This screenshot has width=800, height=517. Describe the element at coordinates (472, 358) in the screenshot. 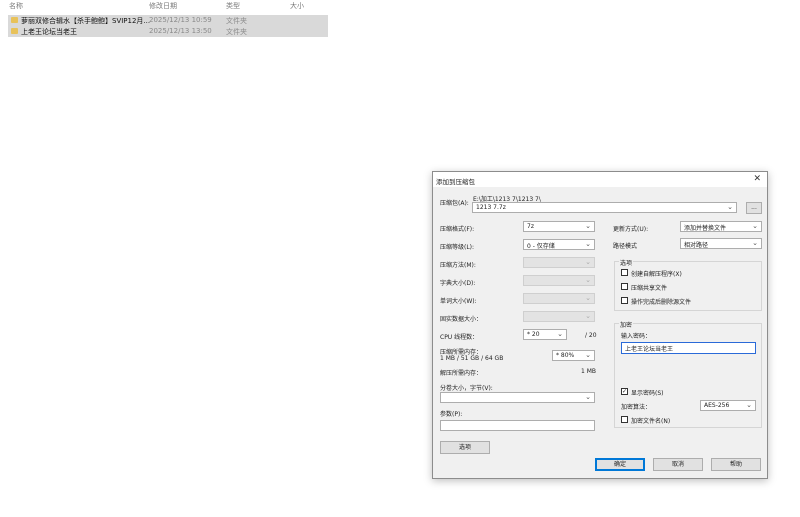

I see `mem-detail: 1 MB / 51 GB / 64 GB` at that location.